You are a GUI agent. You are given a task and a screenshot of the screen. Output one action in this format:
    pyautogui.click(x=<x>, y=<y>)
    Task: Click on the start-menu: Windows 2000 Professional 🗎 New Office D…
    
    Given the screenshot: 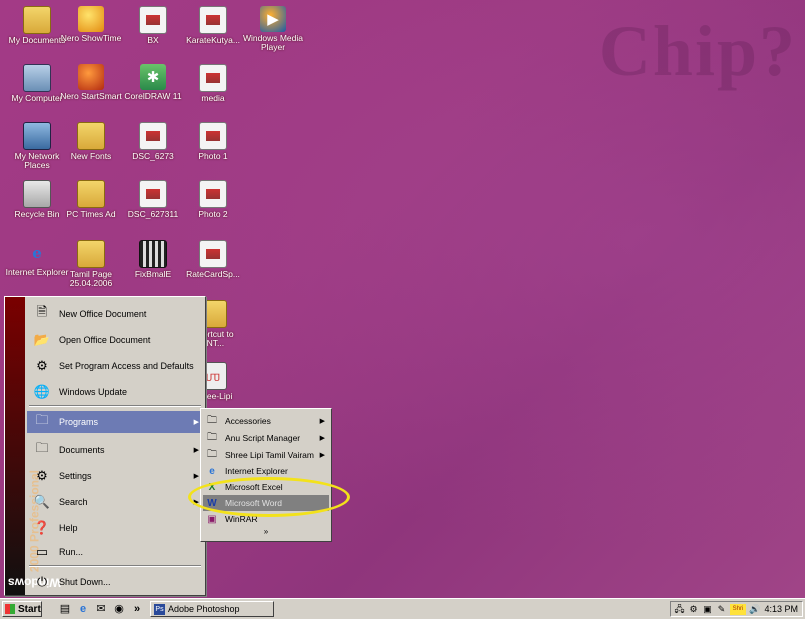 What is the action you would take?
    pyautogui.click(x=105, y=446)
    